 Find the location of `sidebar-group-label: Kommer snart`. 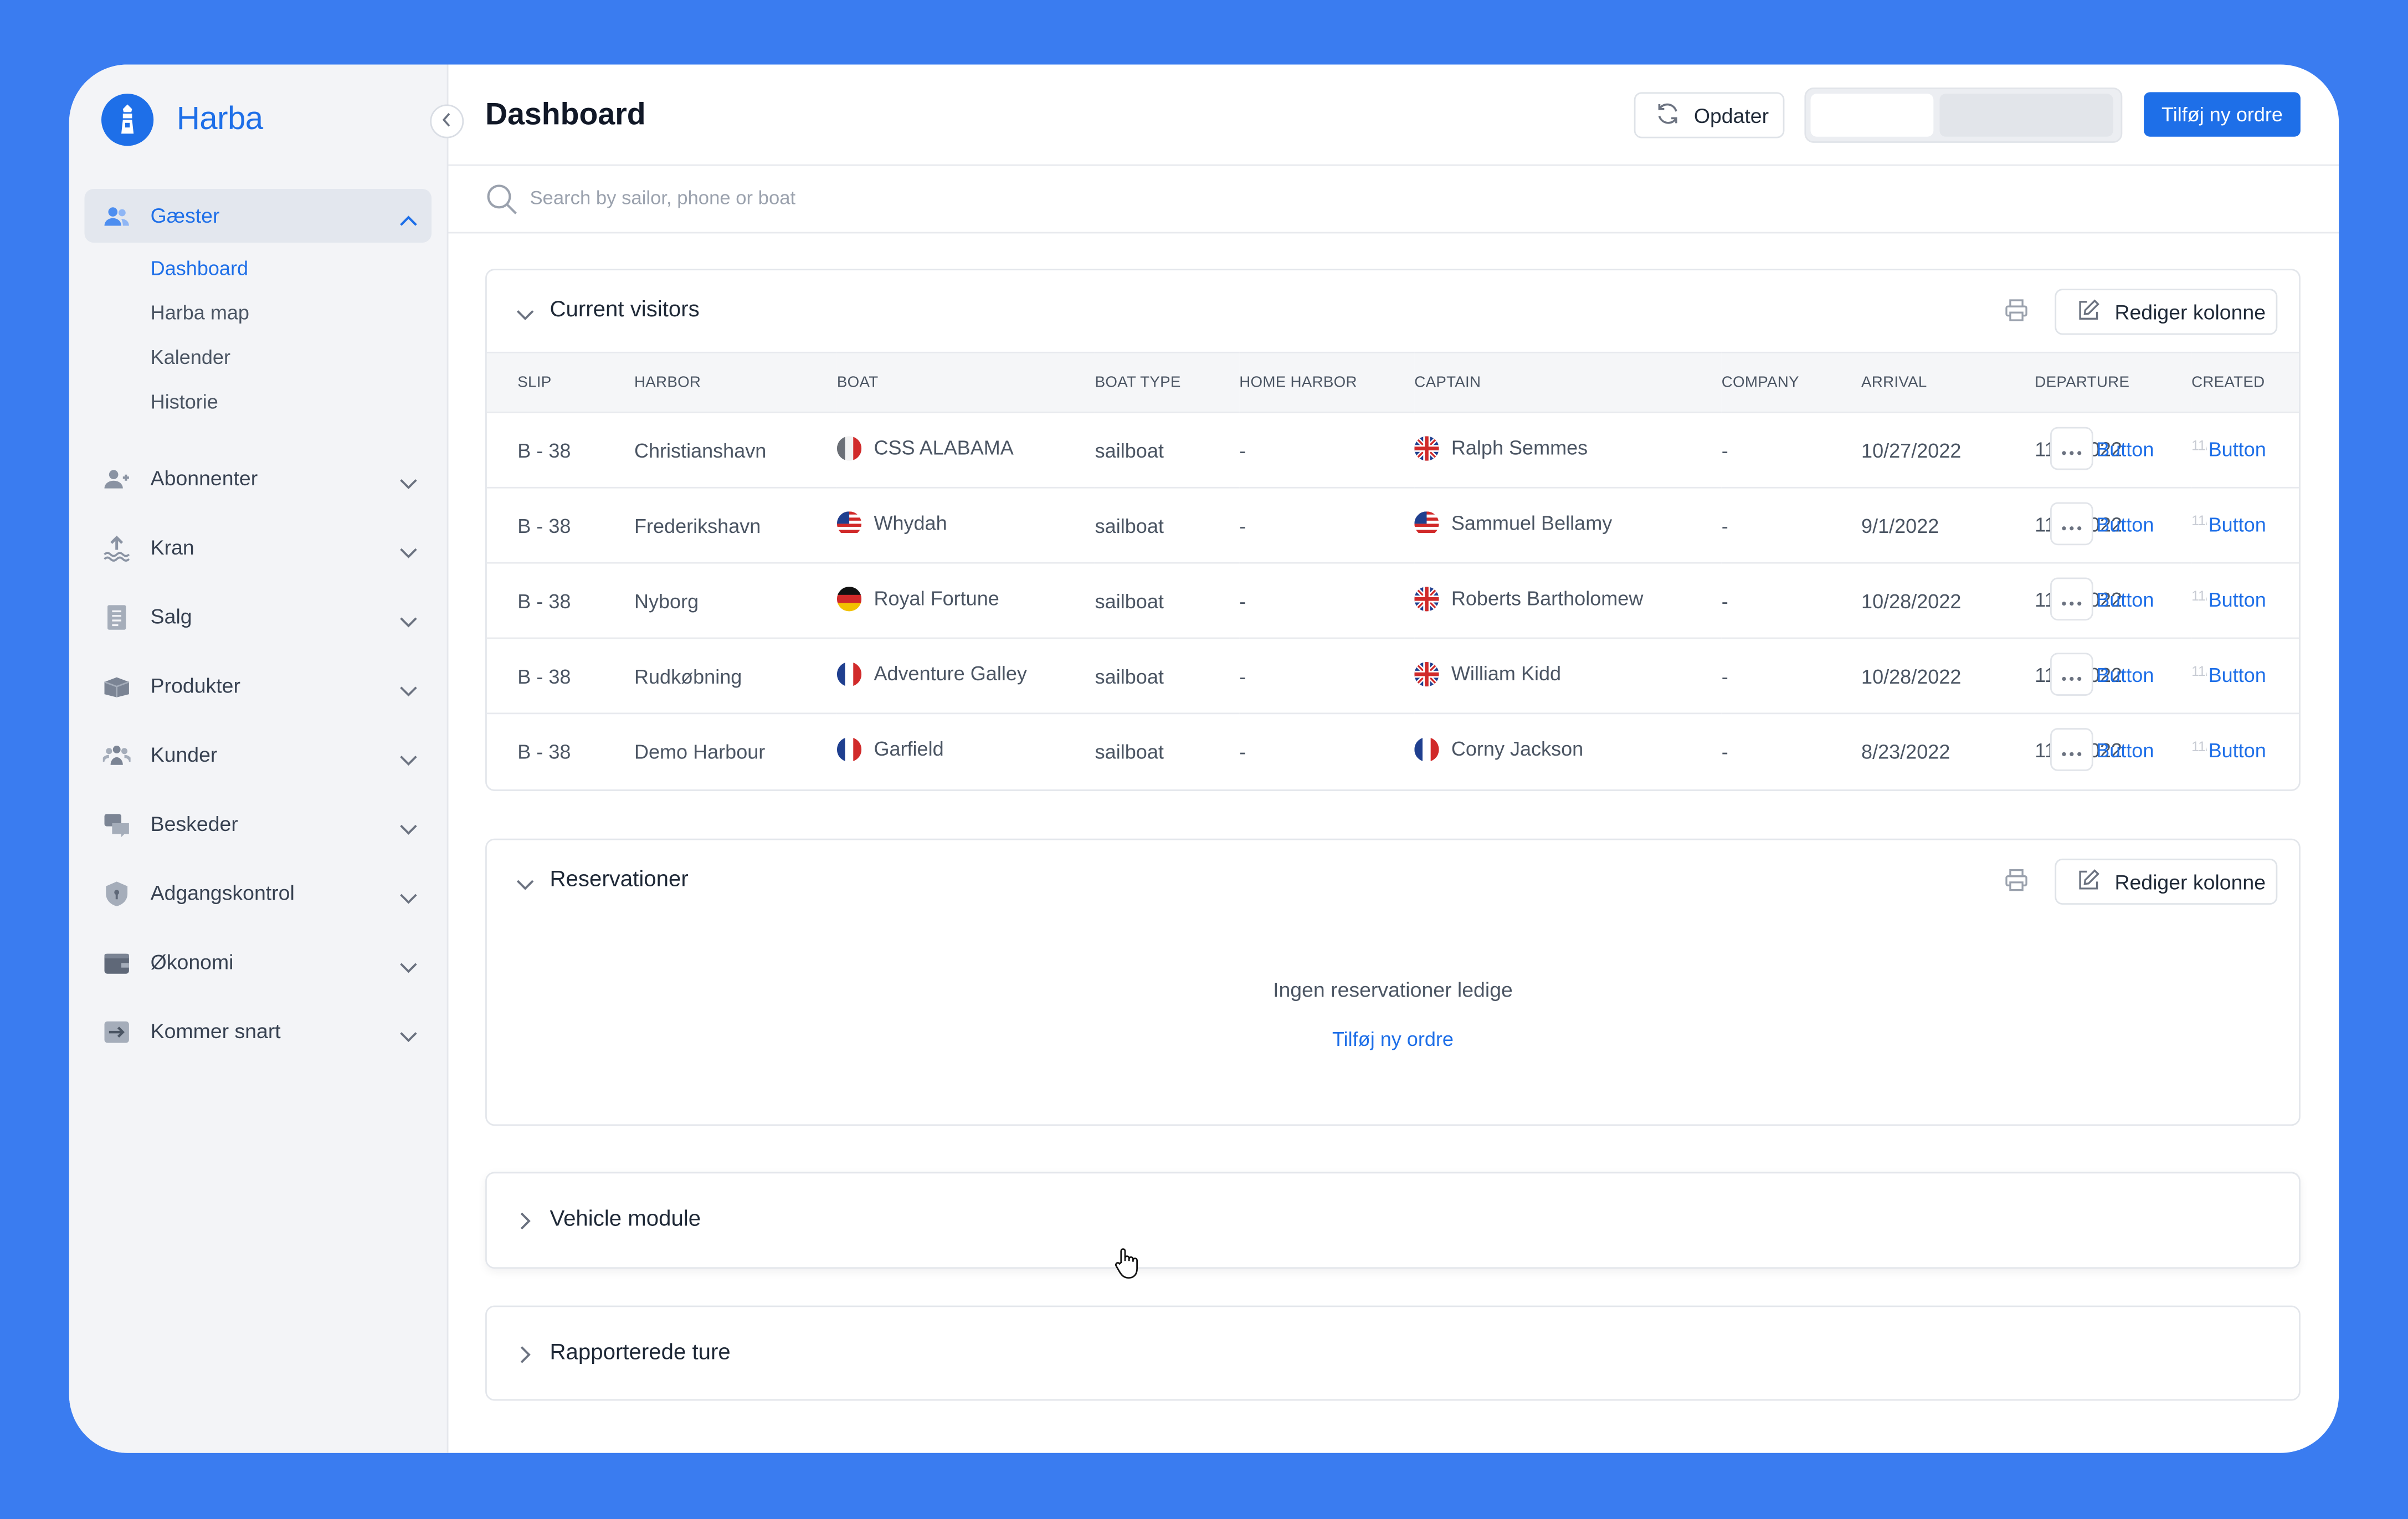

sidebar-group-label: Kommer snart is located at coordinates (215, 1031).